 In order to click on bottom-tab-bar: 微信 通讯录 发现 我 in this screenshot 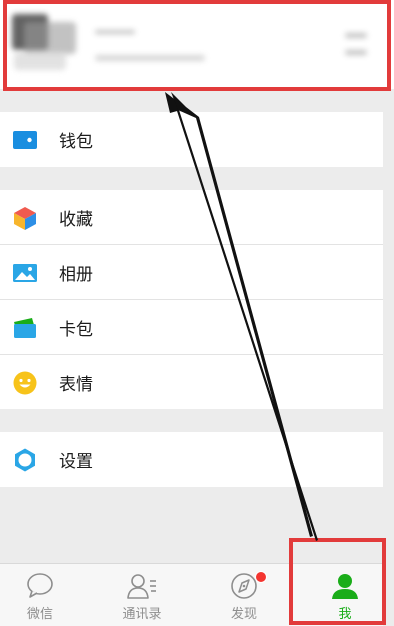, I will do `click(191, 594)`.